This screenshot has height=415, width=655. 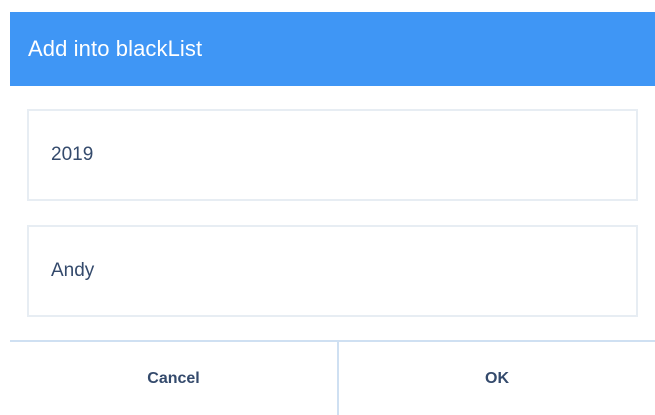 I want to click on ok-button-label: OK, so click(x=497, y=378).